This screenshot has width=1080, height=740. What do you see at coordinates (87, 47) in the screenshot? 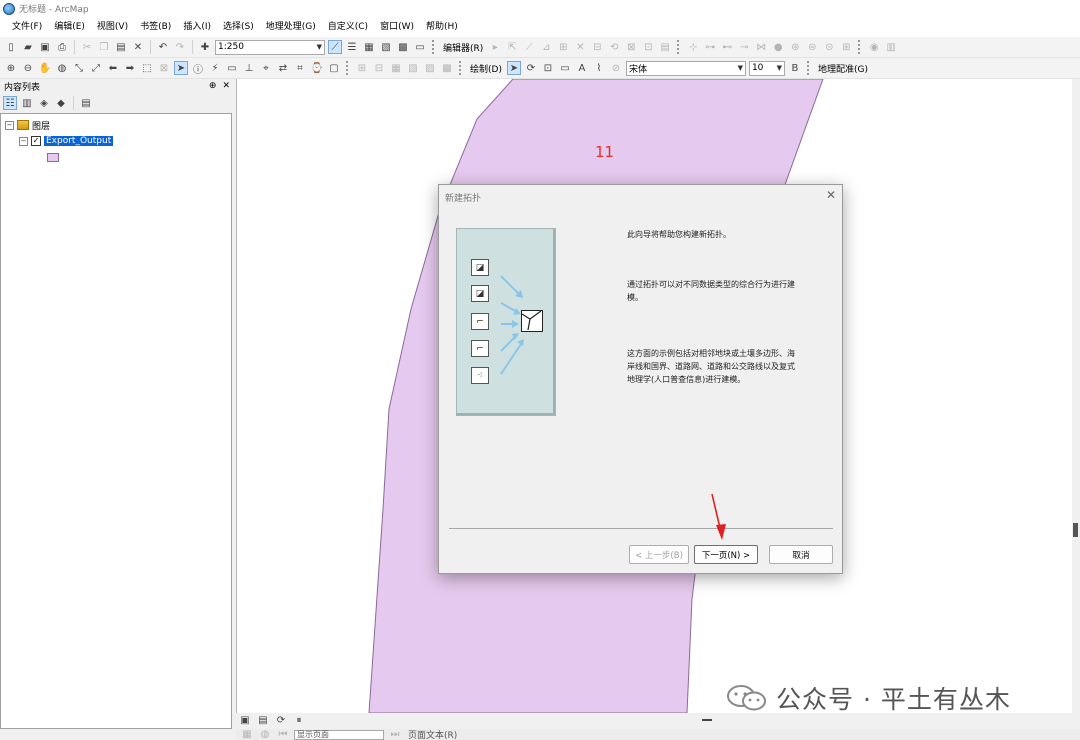
I see `cut-icon: ✂` at bounding box center [87, 47].